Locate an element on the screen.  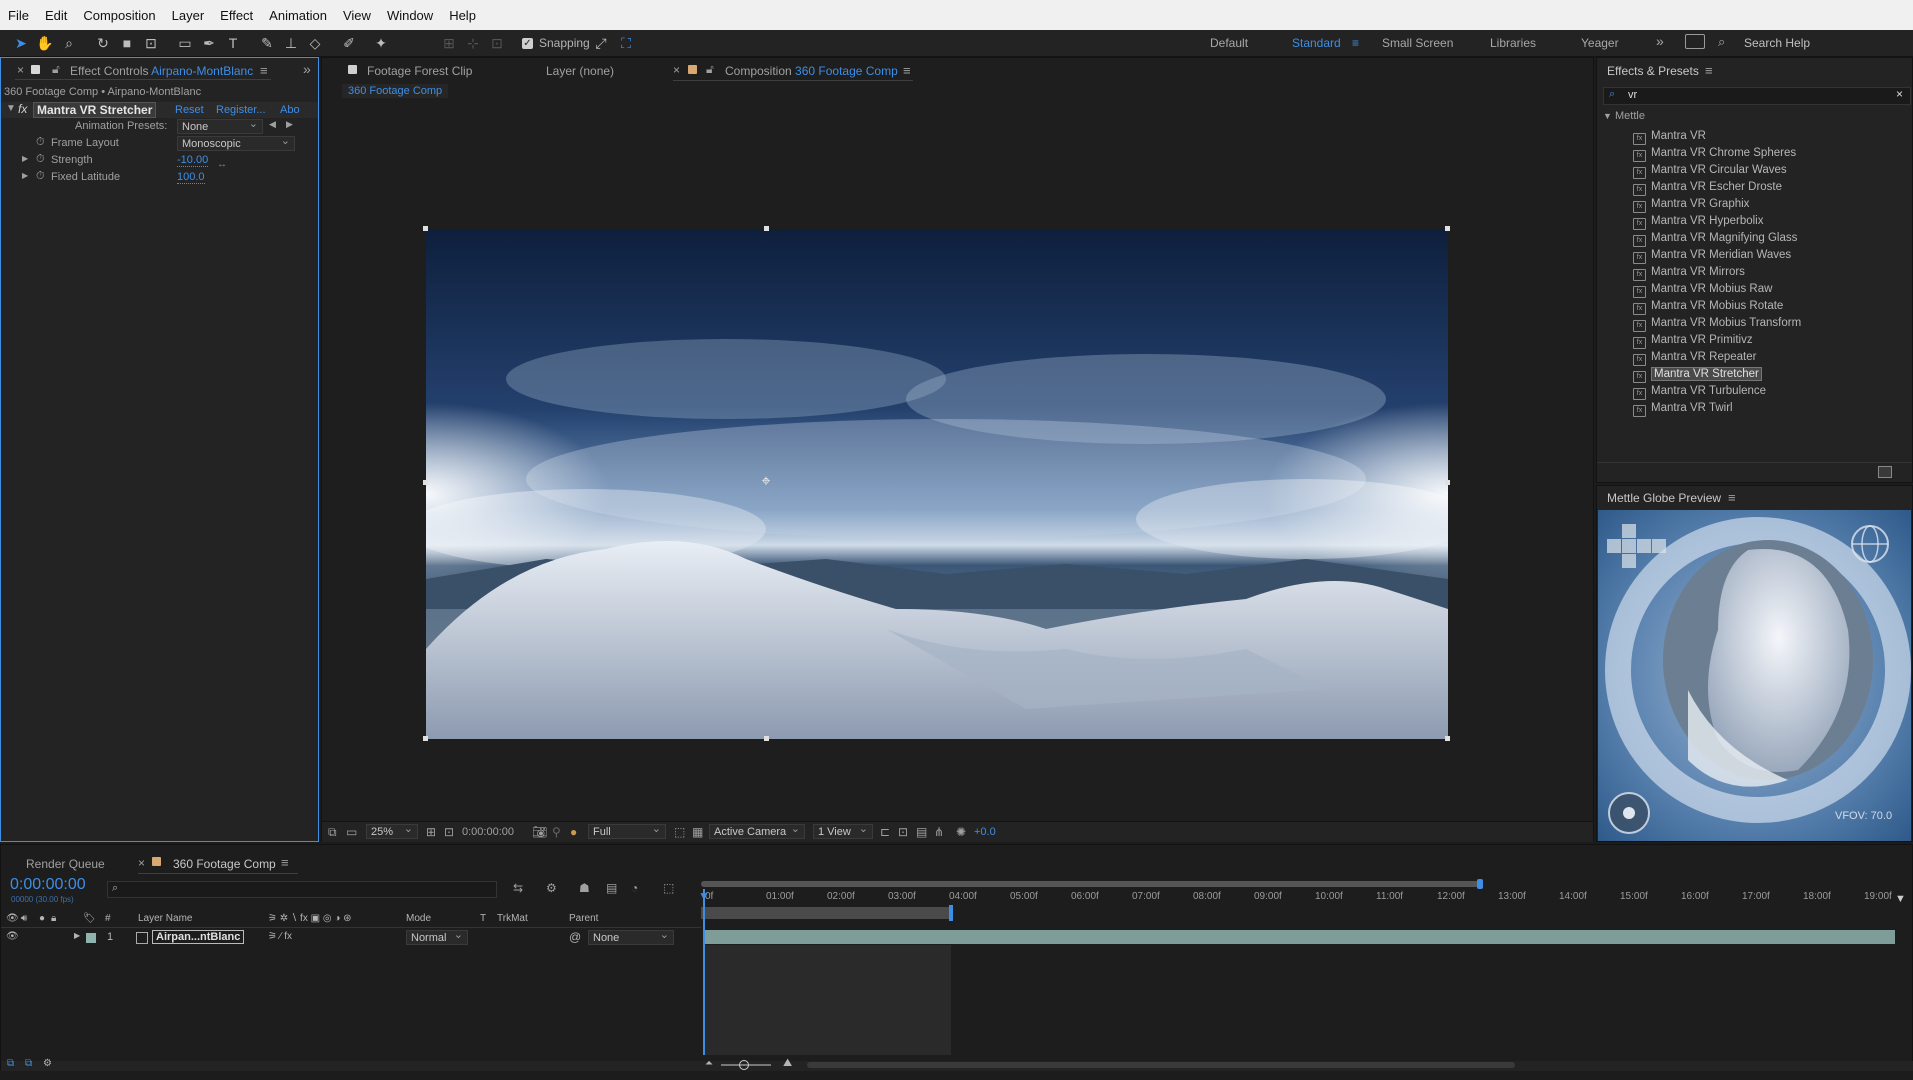
fixed-latitude-value: 100.0 is located at coordinates (191, 177).